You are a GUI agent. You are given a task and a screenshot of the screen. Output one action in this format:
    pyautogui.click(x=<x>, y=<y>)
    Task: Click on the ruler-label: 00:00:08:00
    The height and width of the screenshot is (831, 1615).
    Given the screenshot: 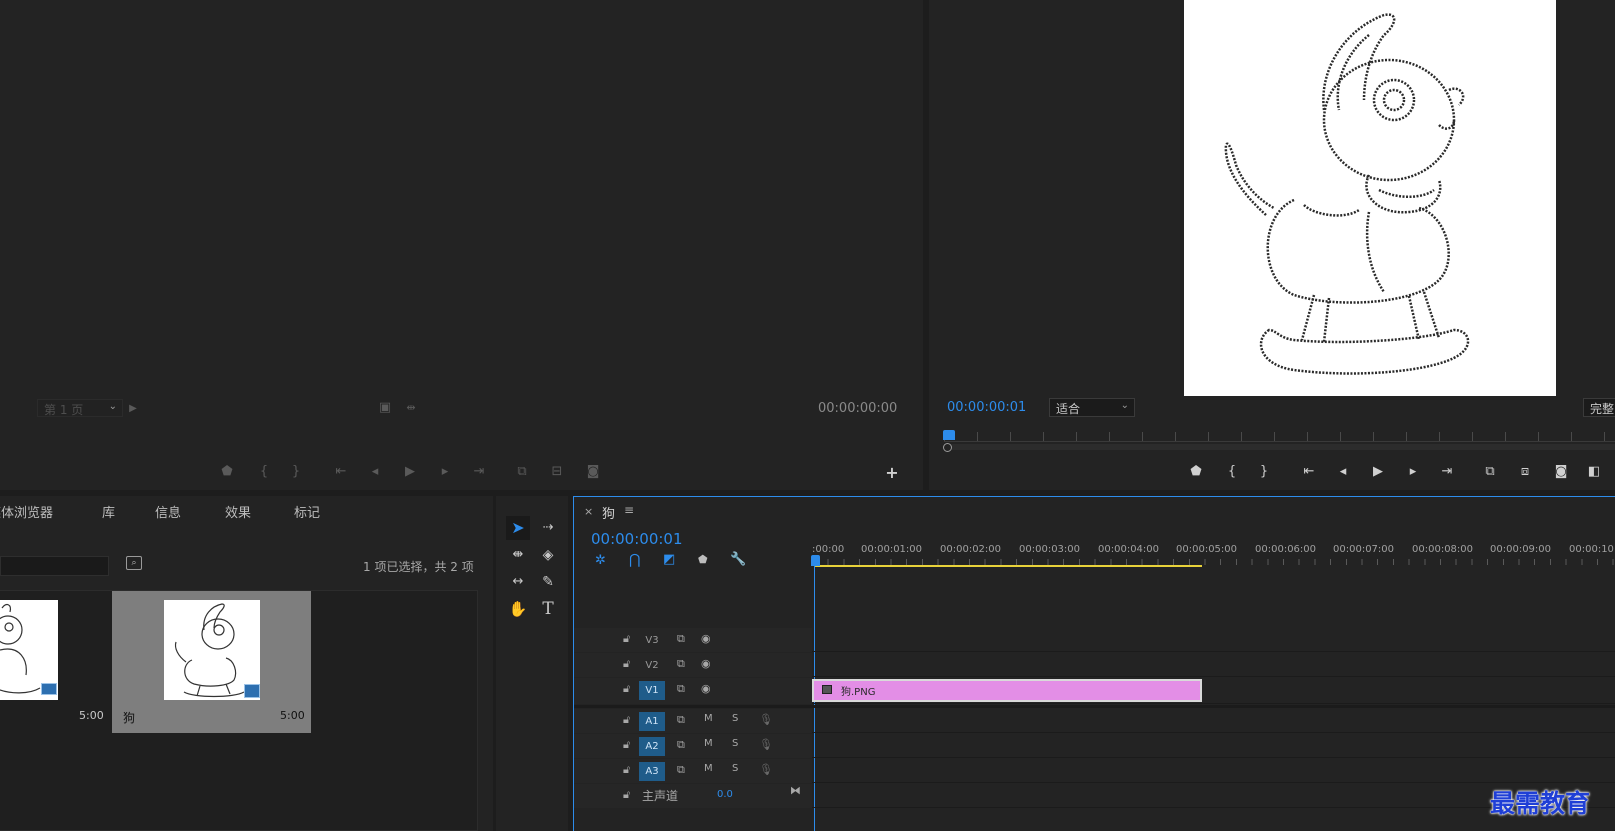 What is the action you would take?
    pyautogui.click(x=1443, y=549)
    